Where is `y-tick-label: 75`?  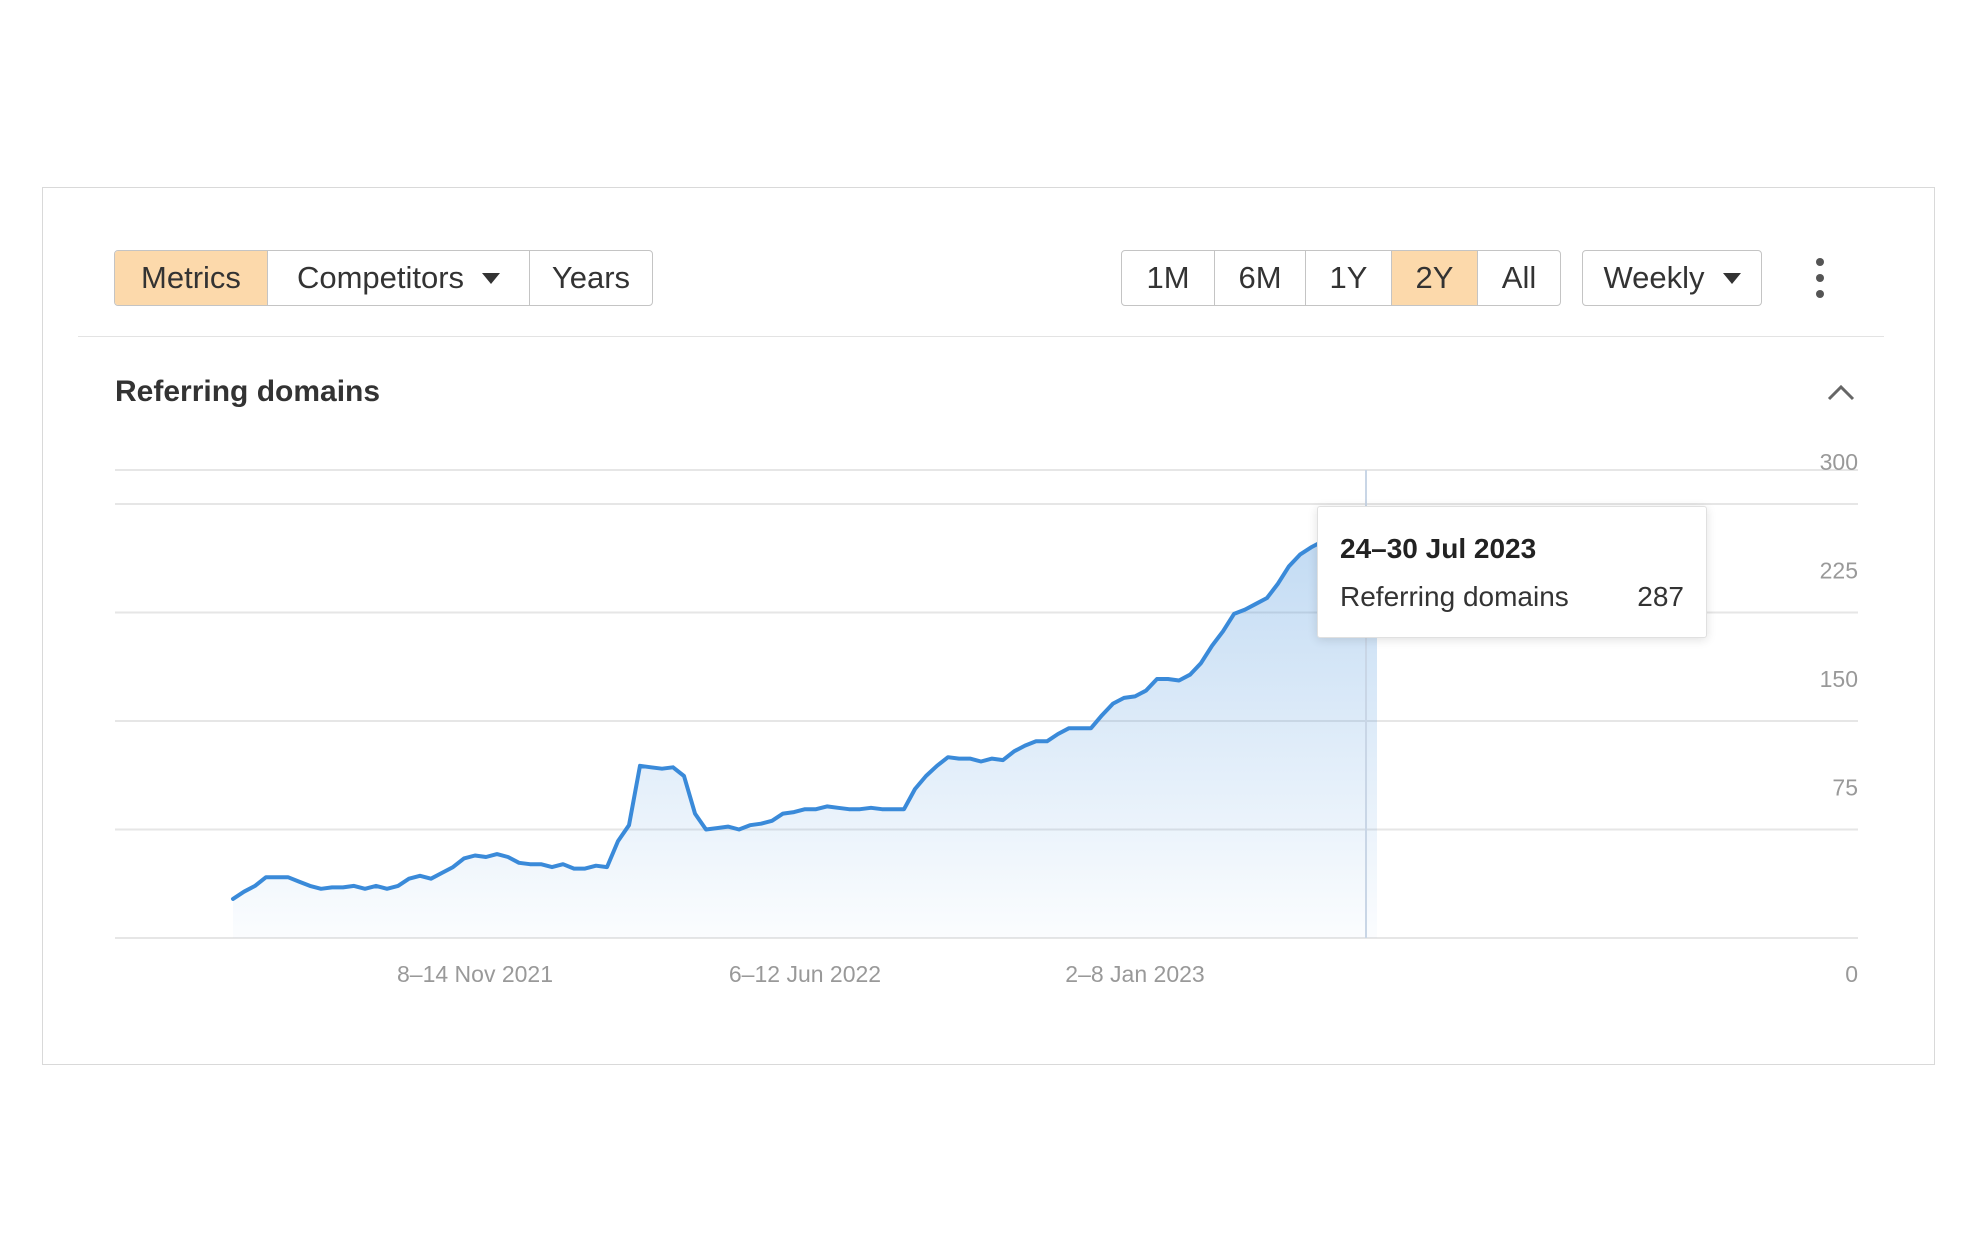 y-tick-label: 75 is located at coordinates (1845, 788).